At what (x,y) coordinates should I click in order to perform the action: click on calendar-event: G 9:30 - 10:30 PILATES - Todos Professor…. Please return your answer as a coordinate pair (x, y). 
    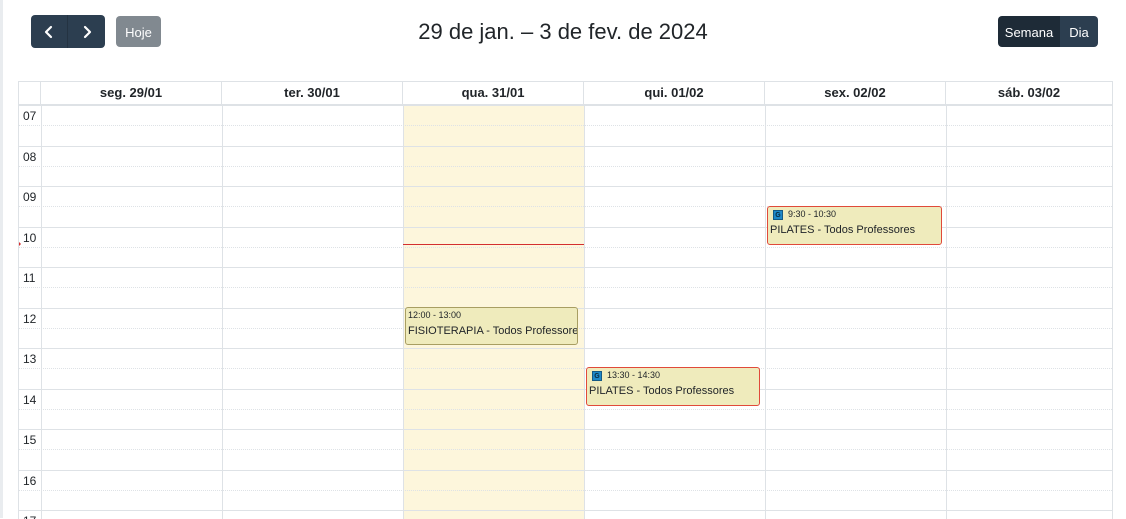
    Looking at the image, I should click on (854, 225).